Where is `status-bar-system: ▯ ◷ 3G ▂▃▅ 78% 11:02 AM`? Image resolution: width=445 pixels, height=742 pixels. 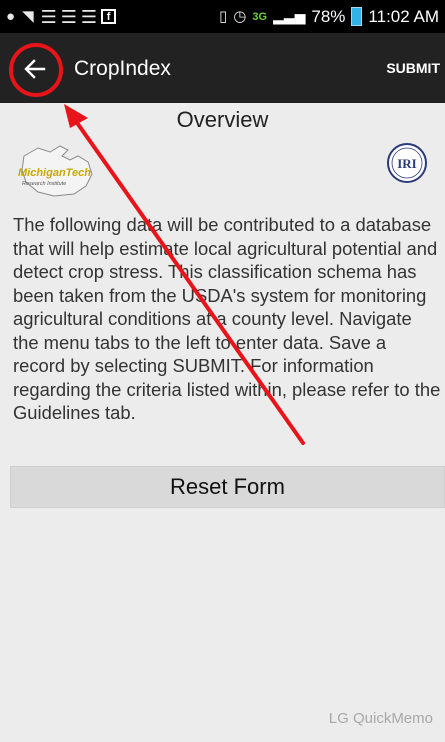
status-bar-system: ▯ ◷ 3G ▂▃▅ 78% 11:02 AM is located at coordinates (329, 17).